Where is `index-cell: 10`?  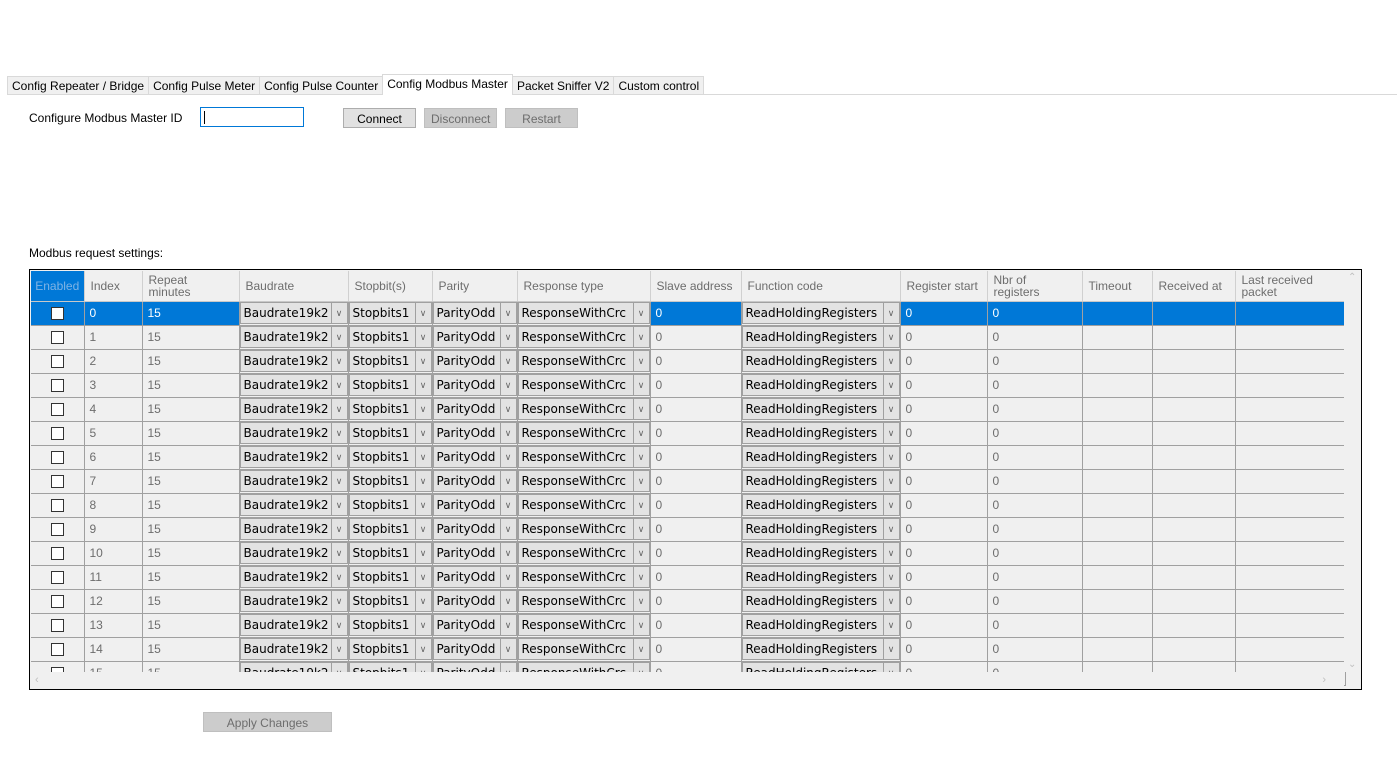 index-cell: 10 is located at coordinates (113, 553).